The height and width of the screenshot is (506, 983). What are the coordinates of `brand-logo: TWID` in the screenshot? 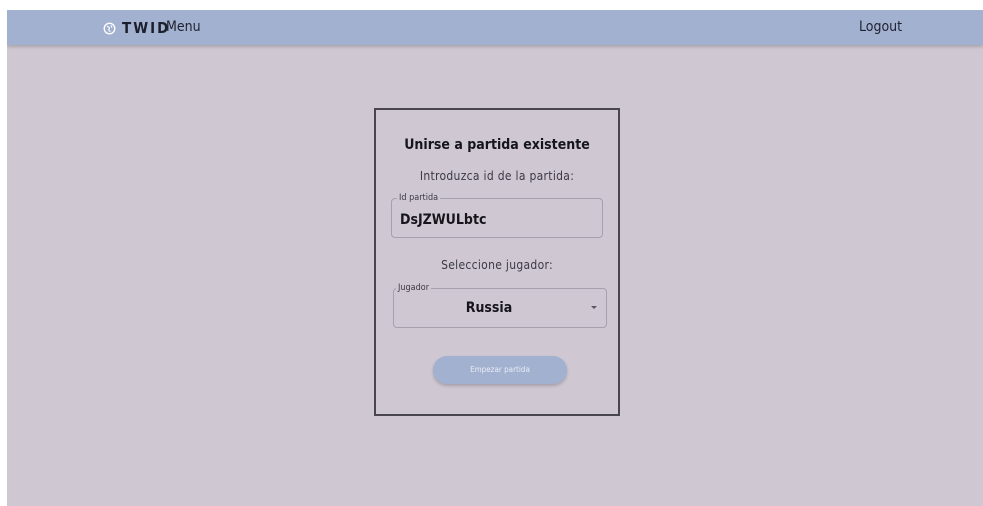 It's located at (136, 28).